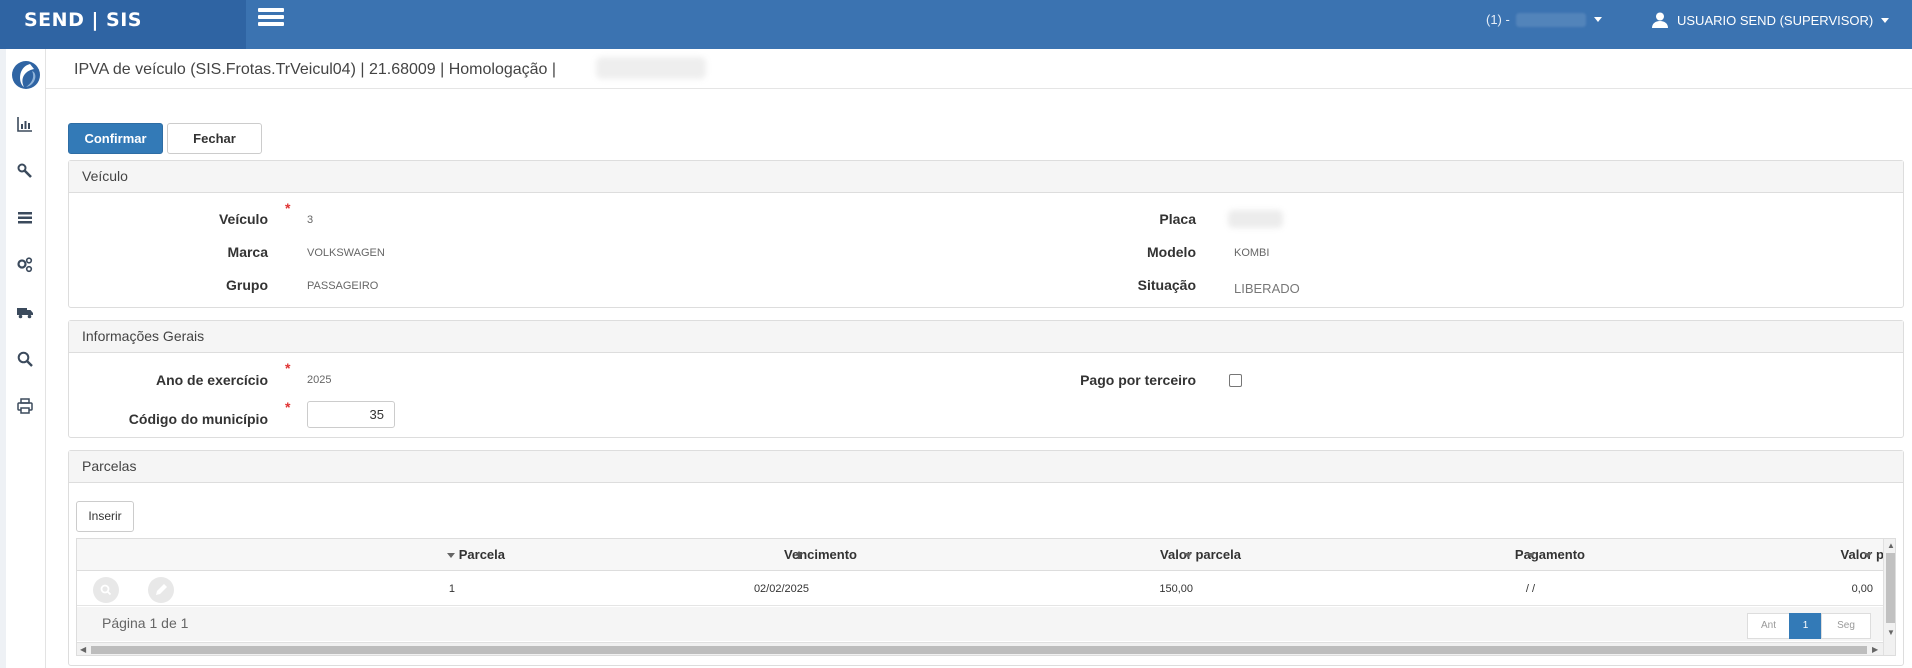 The image size is (1912, 668). Describe the element at coordinates (1862, 589) in the screenshot. I see `cell-valor-pago: 0,00` at that location.